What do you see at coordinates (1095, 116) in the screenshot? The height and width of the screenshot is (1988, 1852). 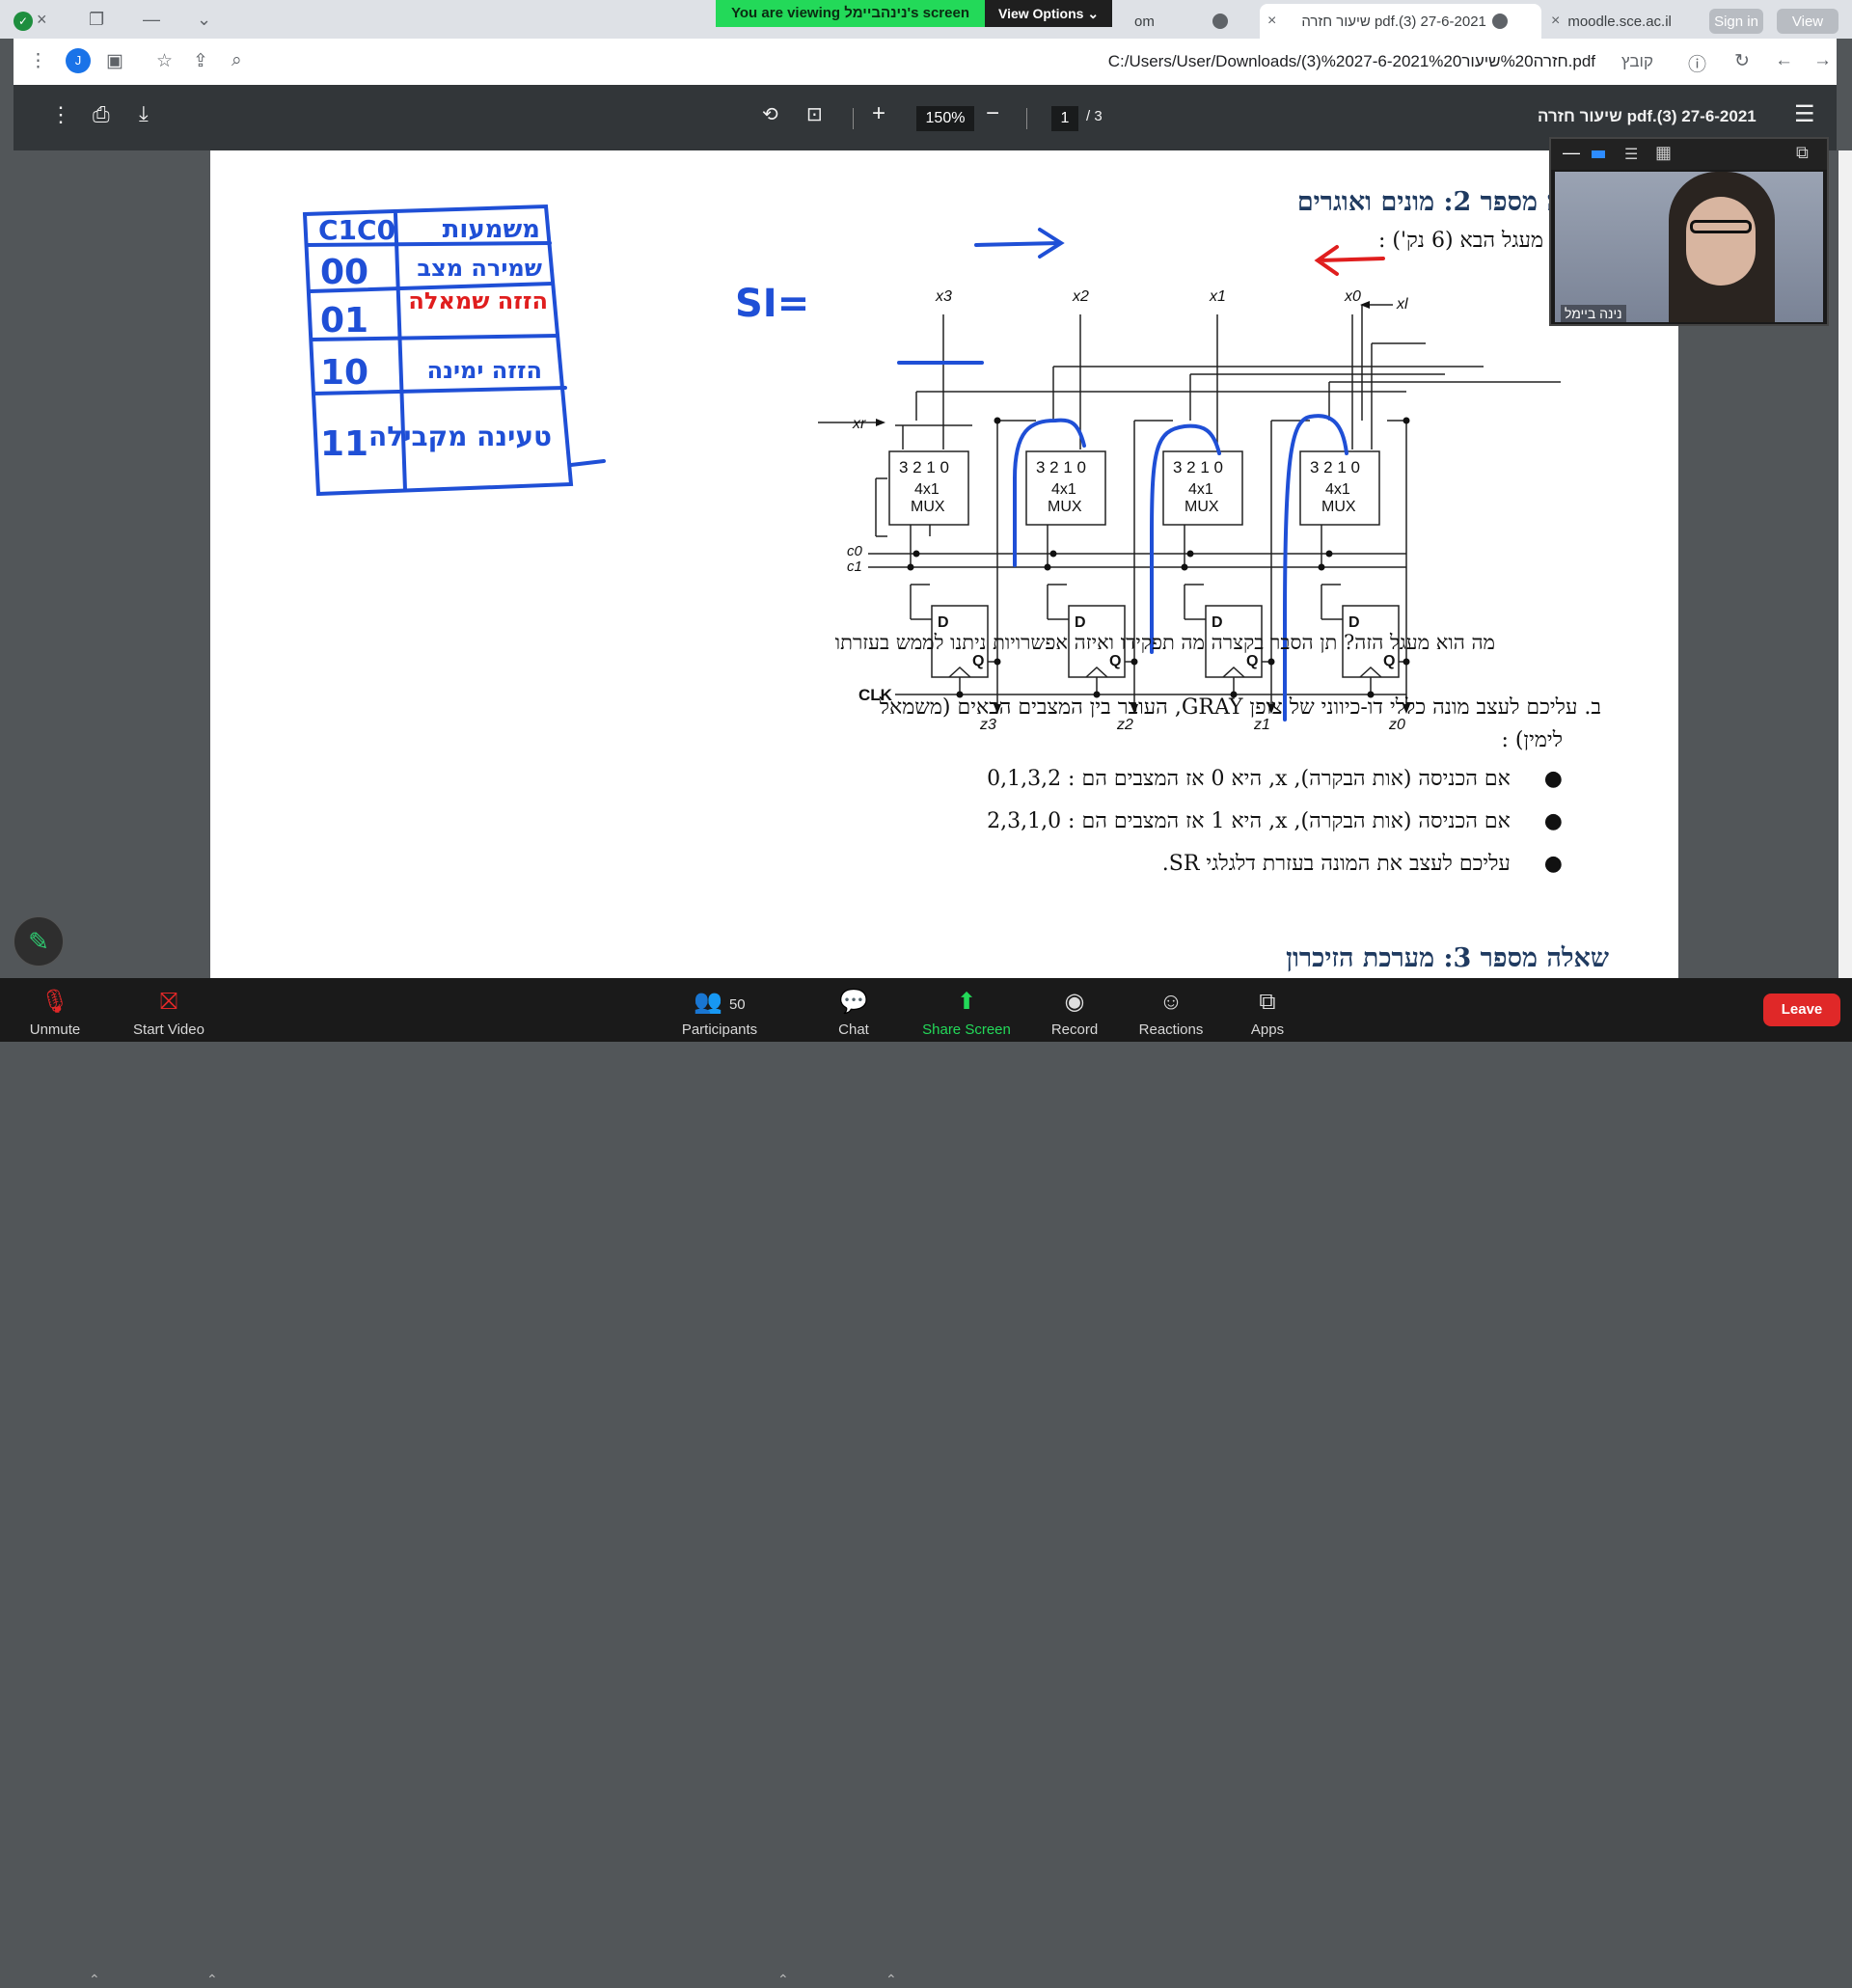 I see `page-total: / 3` at bounding box center [1095, 116].